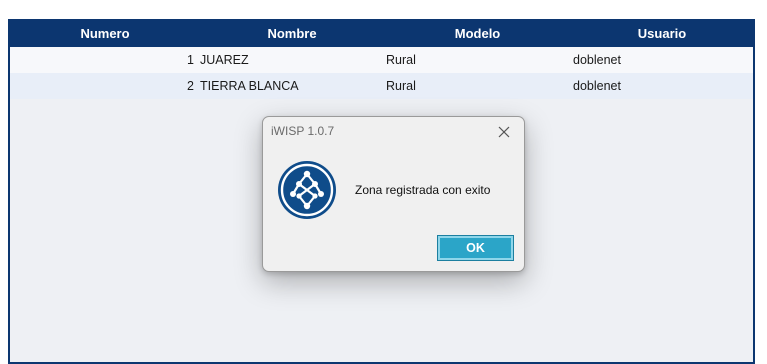  I want to click on network-nodes-icon, so click(307, 190).